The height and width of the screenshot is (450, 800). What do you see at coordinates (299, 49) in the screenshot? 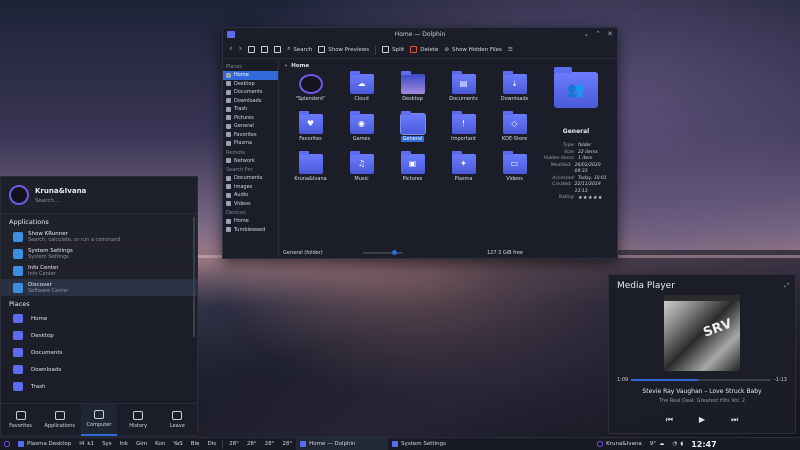
I see `search-button: ⌕ Search` at bounding box center [299, 49].